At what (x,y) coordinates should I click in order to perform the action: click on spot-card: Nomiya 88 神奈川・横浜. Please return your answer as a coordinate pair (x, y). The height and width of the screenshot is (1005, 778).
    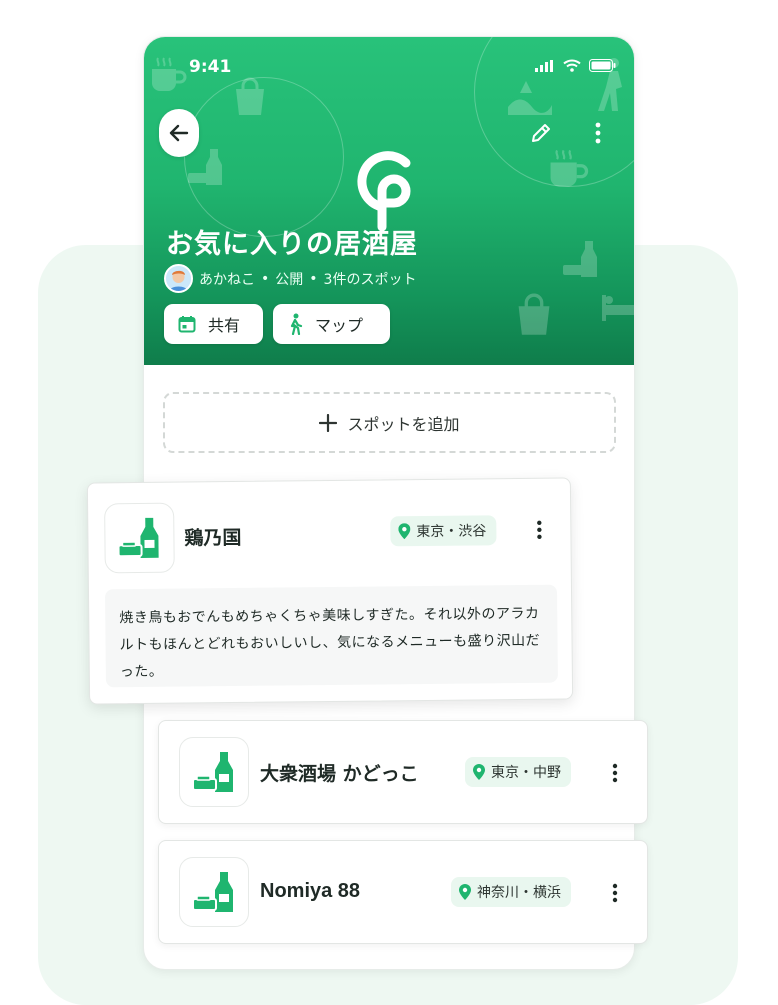
    Looking at the image, I should click on (403, 892).